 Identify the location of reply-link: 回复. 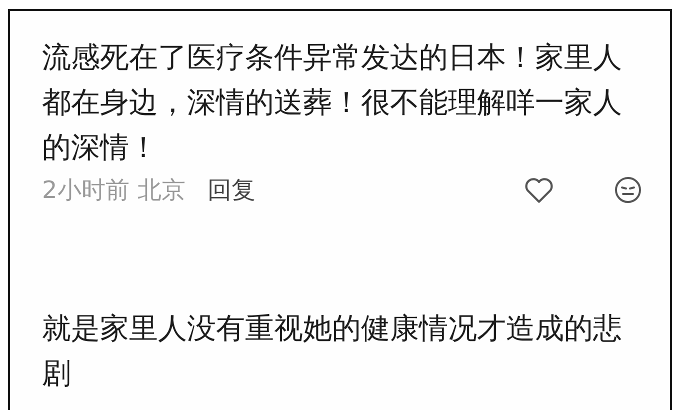
(231, 190).